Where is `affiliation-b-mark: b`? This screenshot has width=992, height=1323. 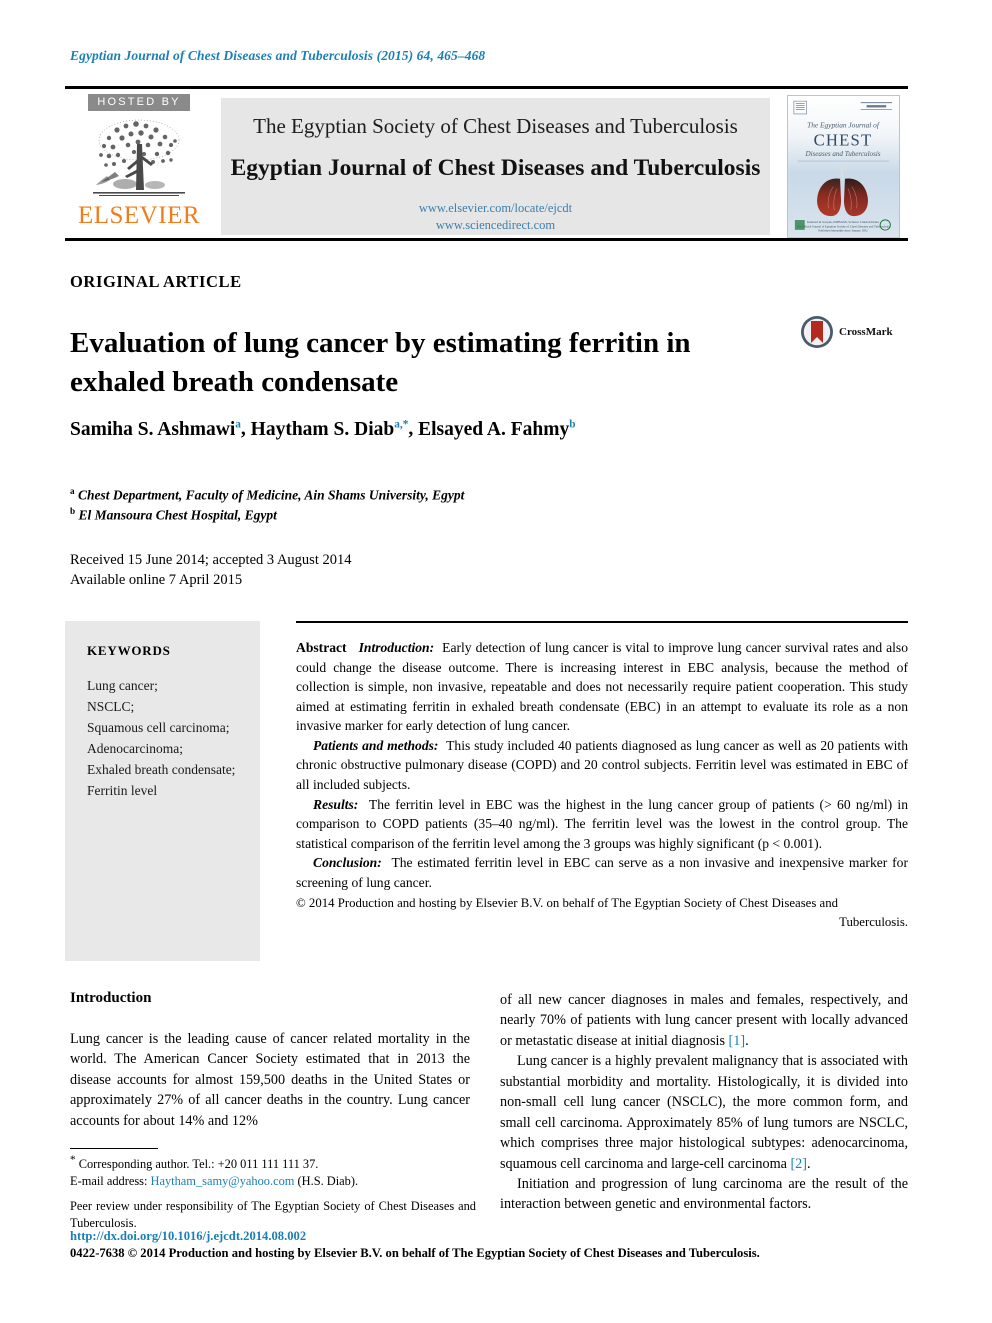 affiliation-b-mark: b is located at coordinates (73, 510).